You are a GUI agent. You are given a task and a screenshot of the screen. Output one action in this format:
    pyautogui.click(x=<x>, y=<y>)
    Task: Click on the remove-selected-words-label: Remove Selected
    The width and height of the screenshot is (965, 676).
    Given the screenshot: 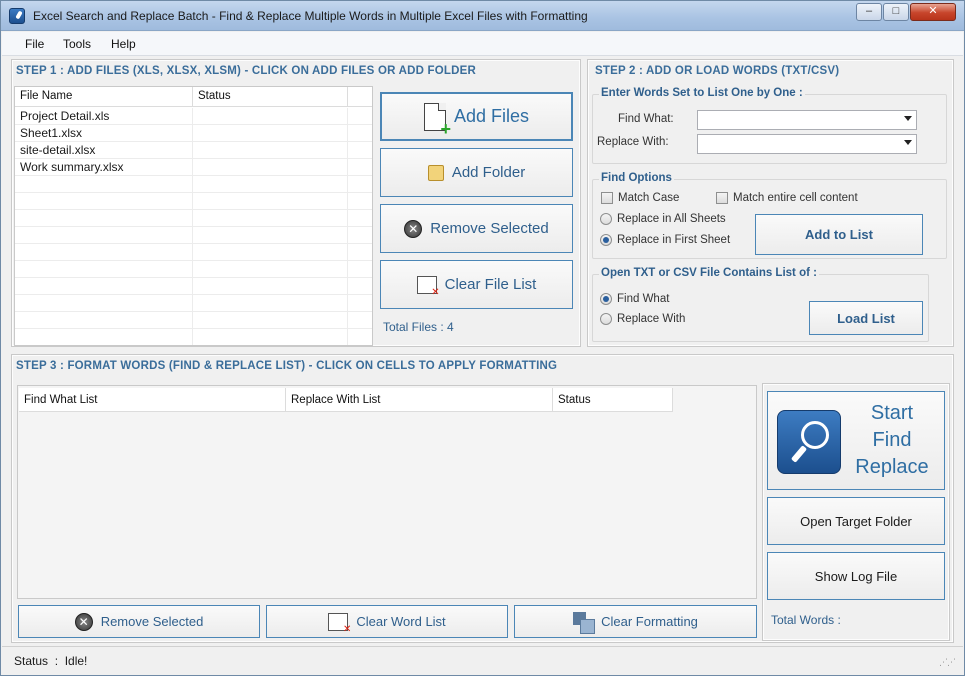 What is the action you would take?
    pyautogui.click(x=152, y=621)
    